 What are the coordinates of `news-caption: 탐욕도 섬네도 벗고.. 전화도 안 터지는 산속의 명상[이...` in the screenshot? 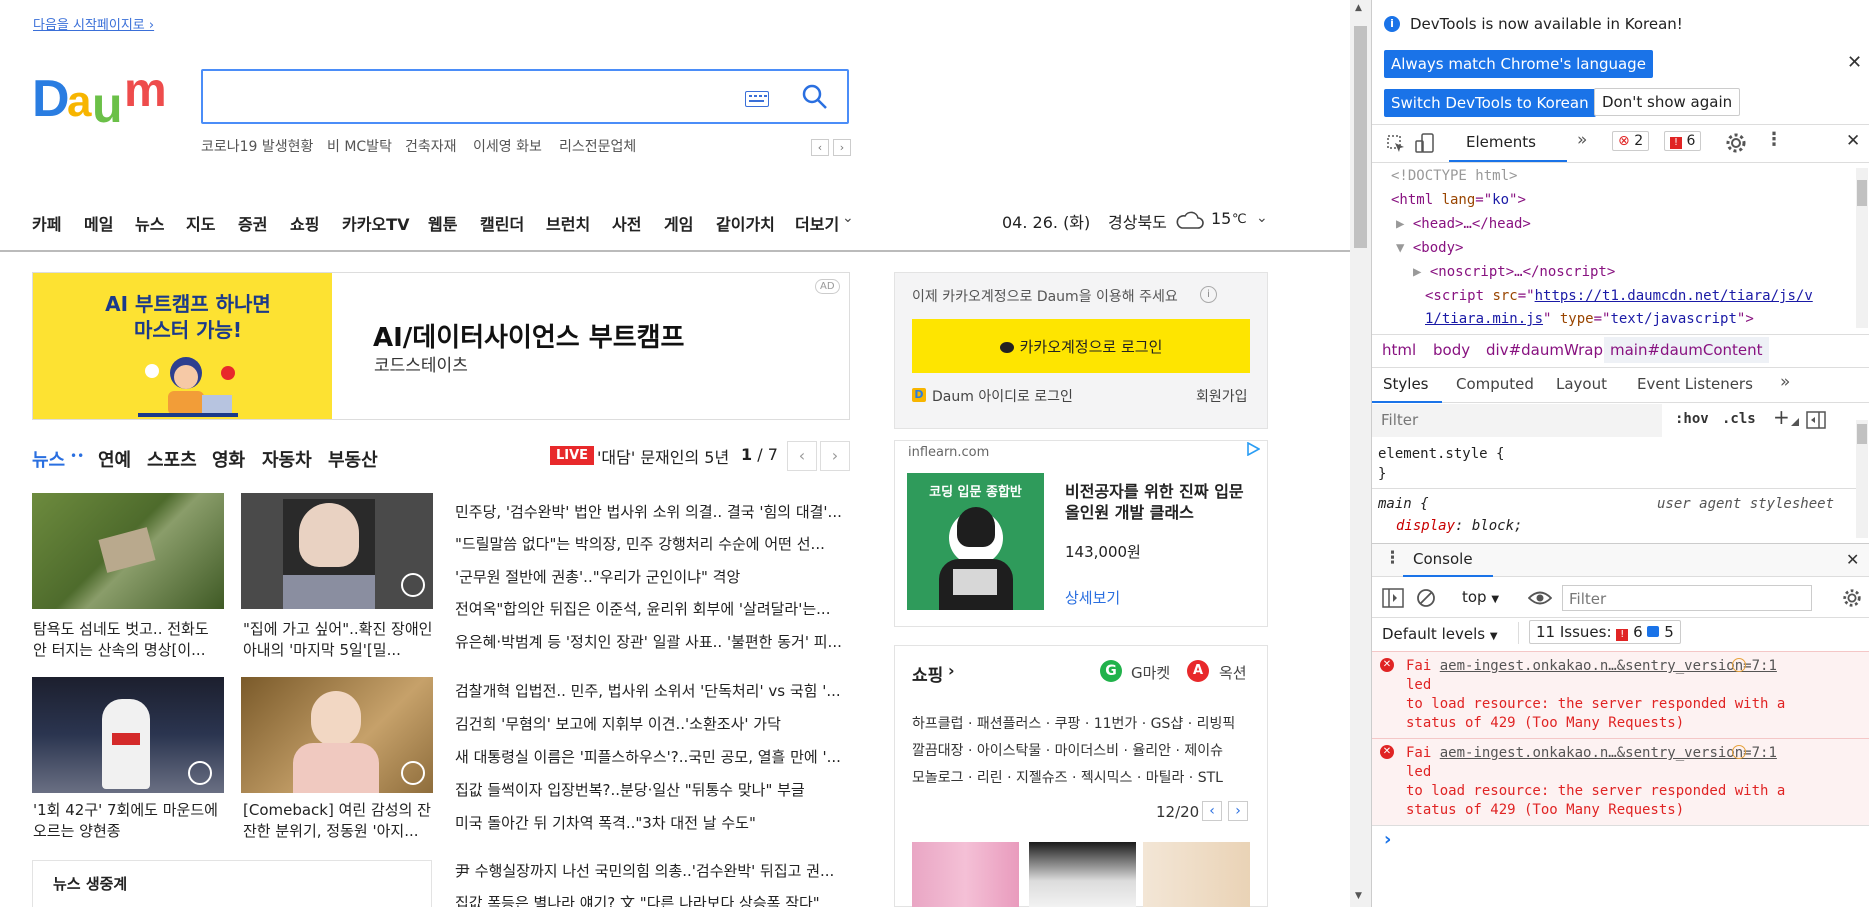 It's located at (129, 640).